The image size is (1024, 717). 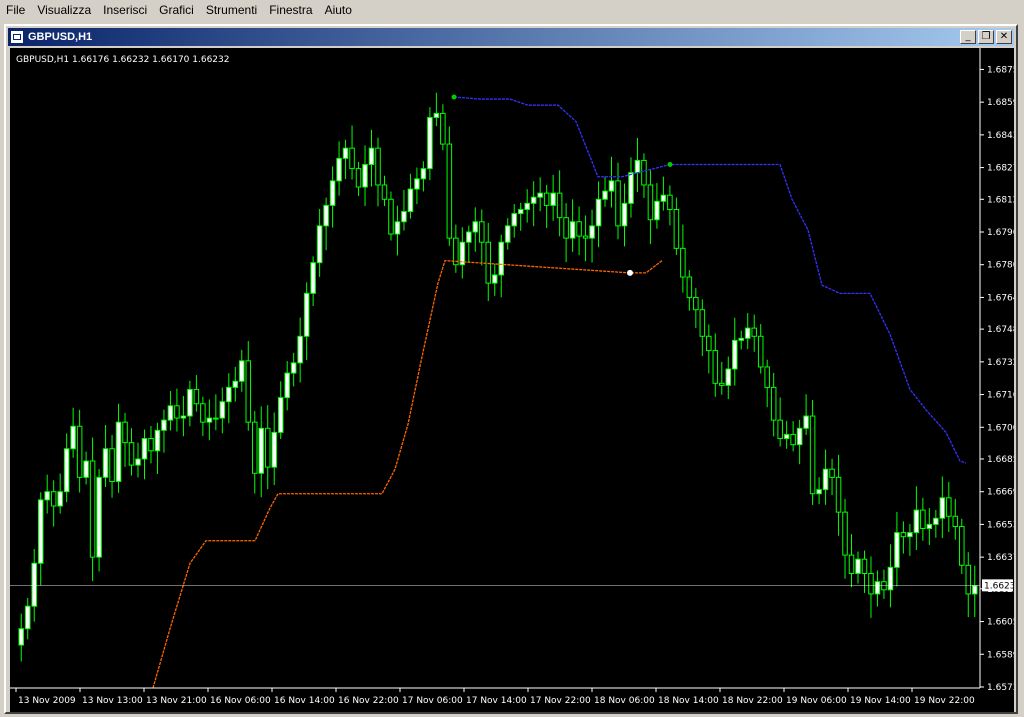 I want to click on menu-inserisci: Inserisci, so click(x=125, y=10).